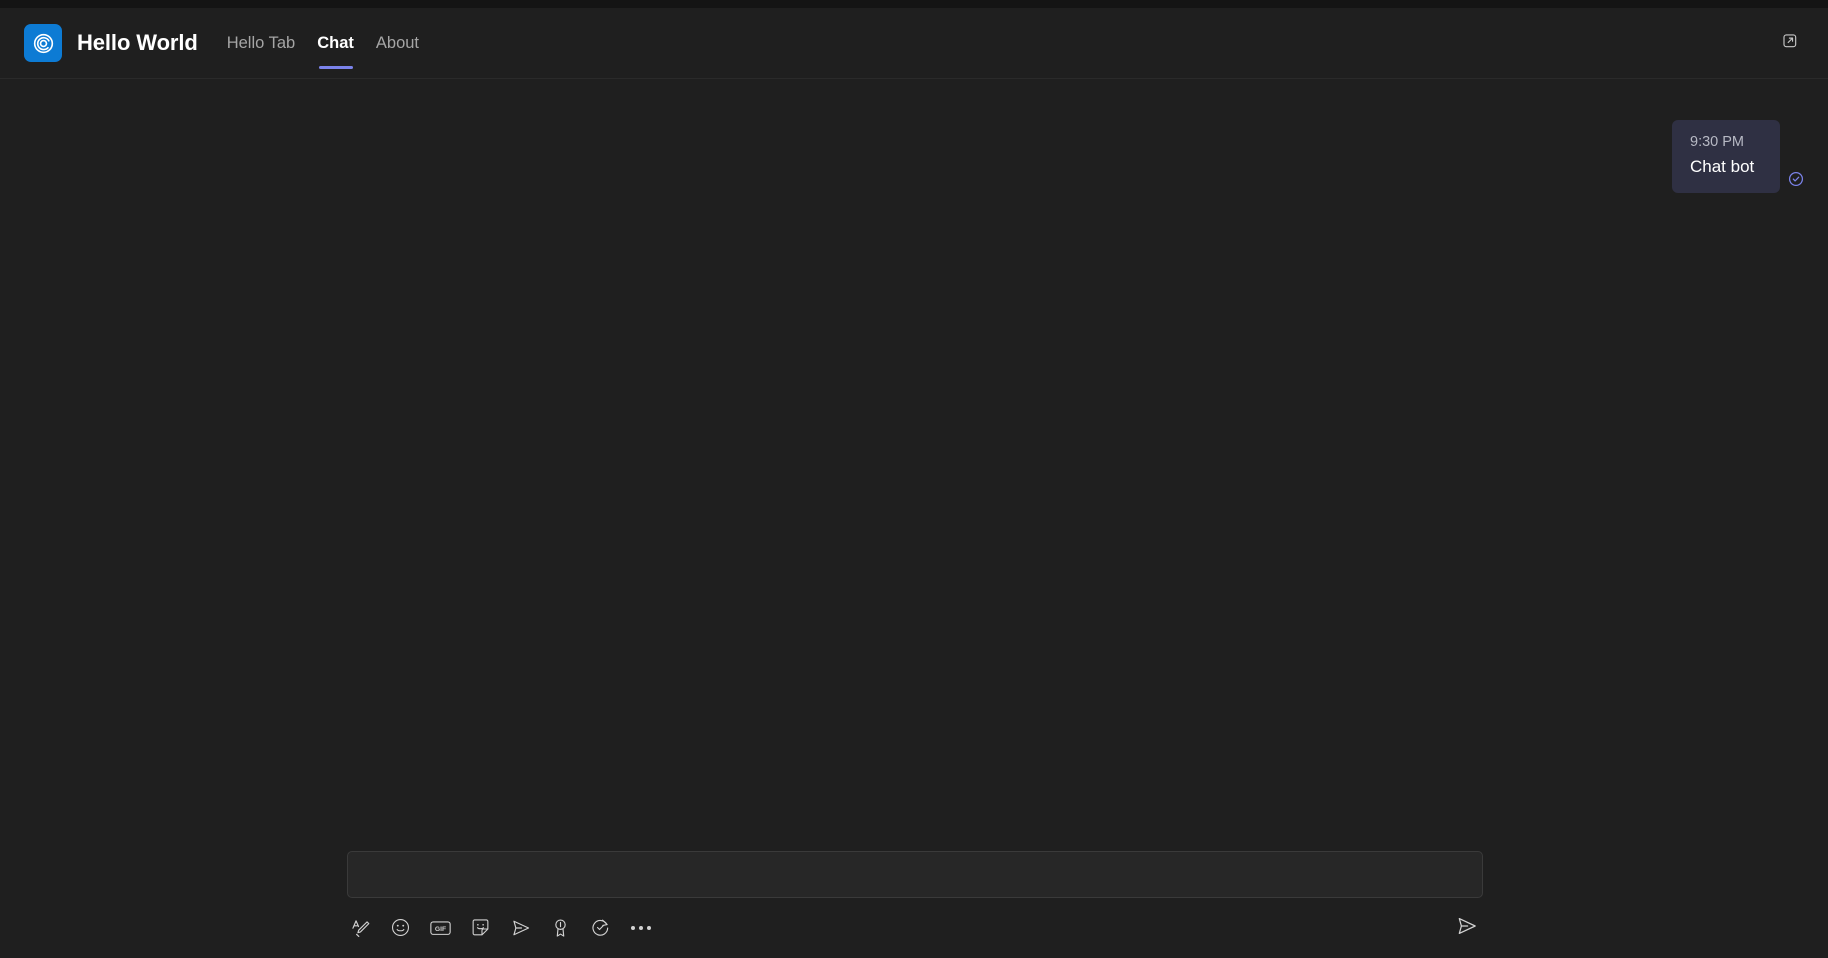  I want to click on tab-about: About, so click(397, 43).